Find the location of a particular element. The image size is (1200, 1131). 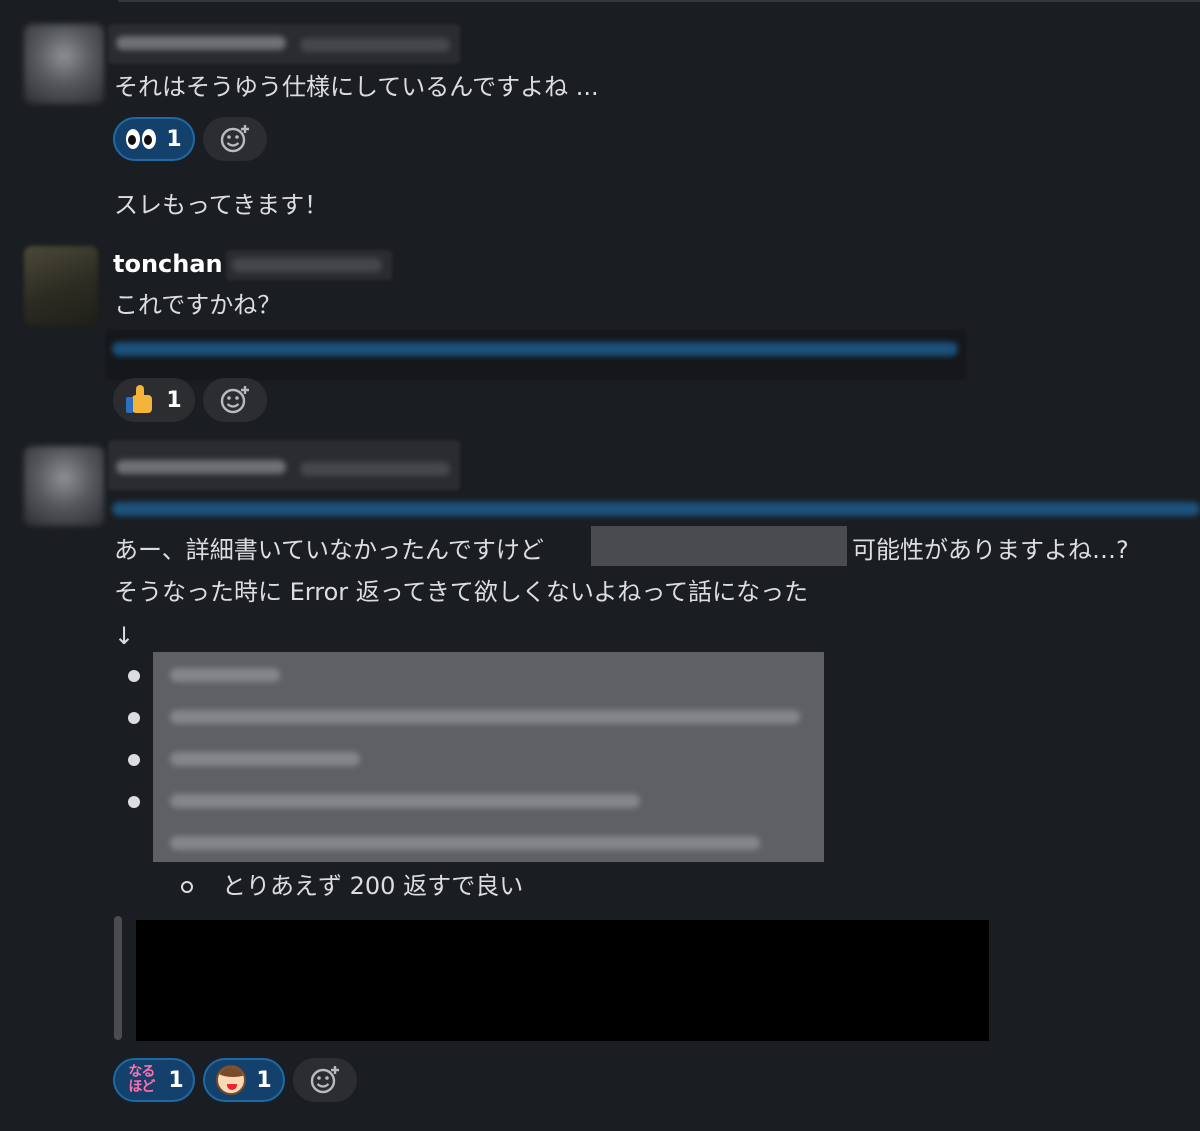

reaction-naruhodo: なる ほど 1 is located at coordinates (154, 1080).